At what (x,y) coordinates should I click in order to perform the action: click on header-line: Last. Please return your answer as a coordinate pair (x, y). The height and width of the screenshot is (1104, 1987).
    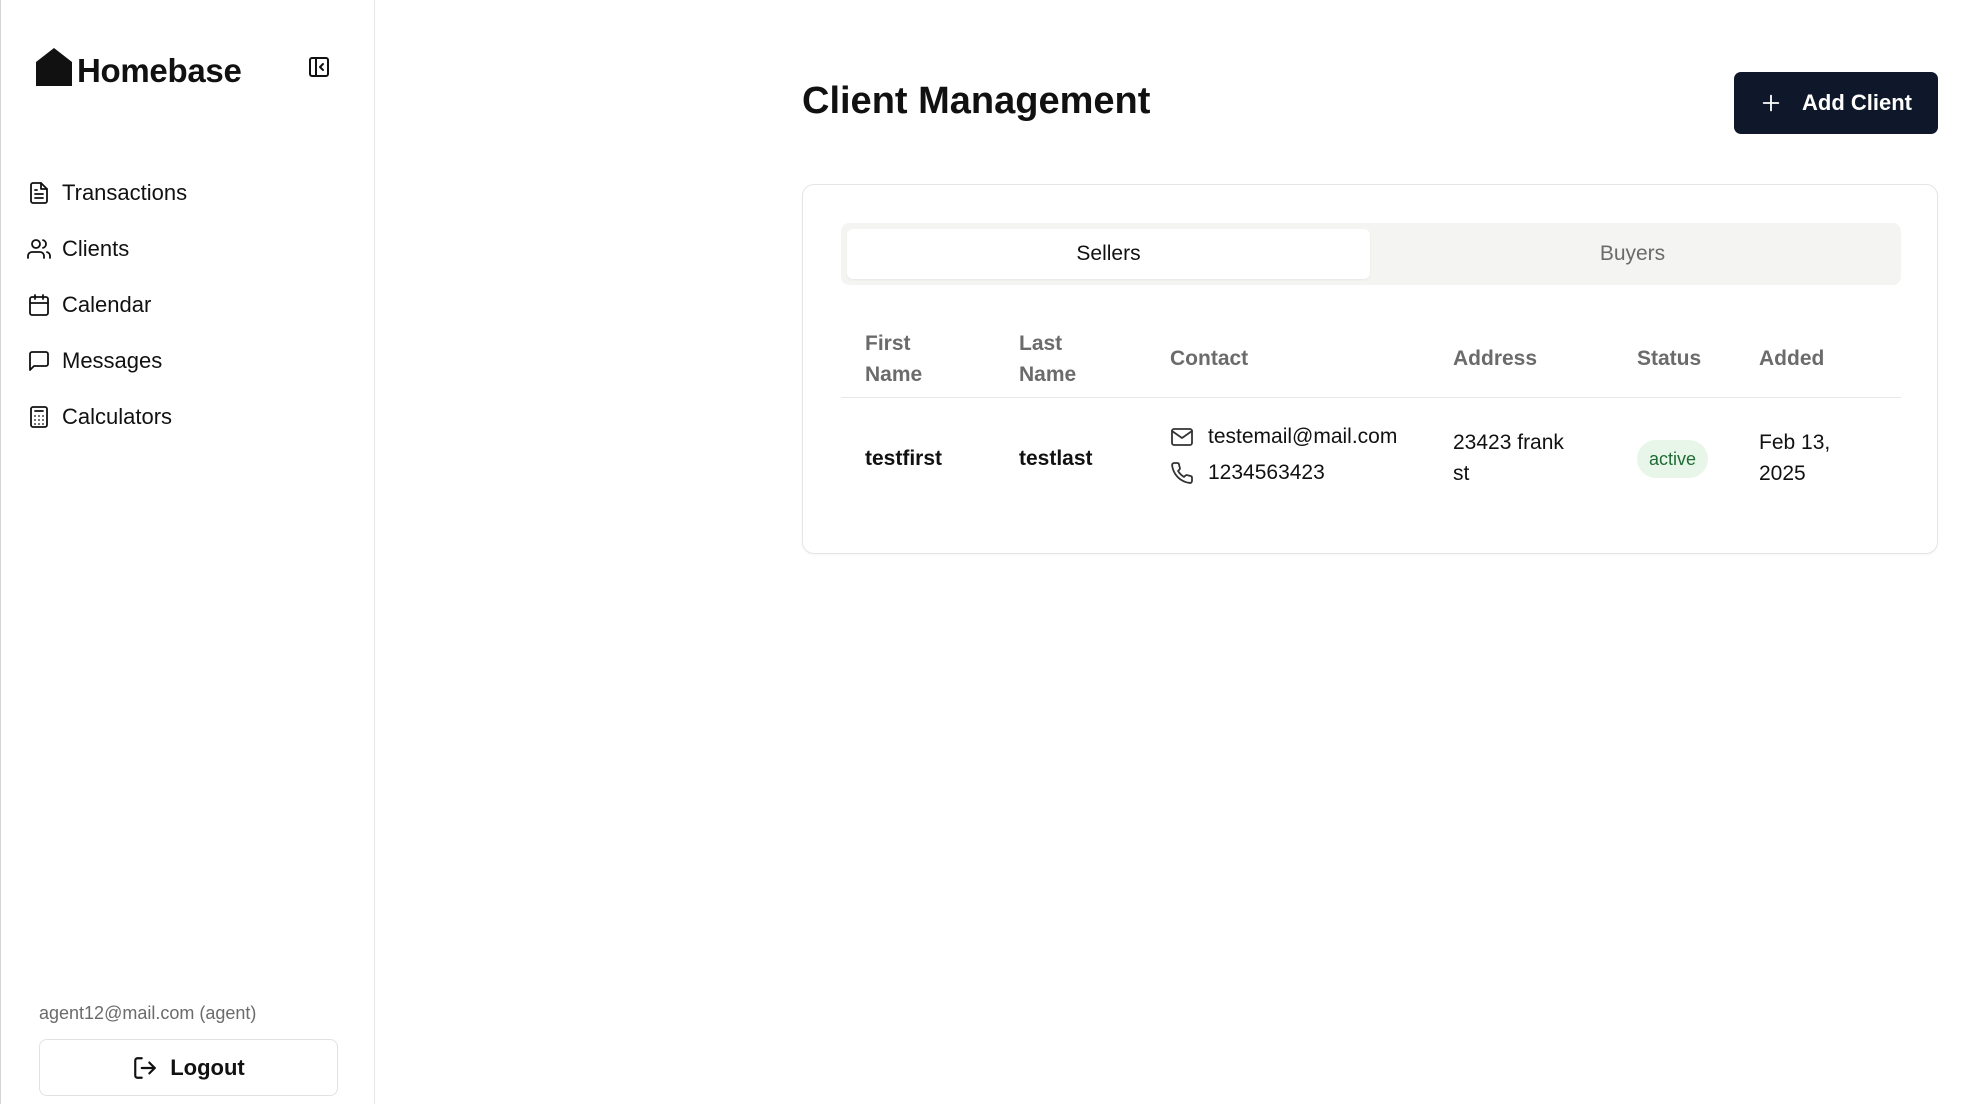
    Looking at the image, I should click on (1041, 343).